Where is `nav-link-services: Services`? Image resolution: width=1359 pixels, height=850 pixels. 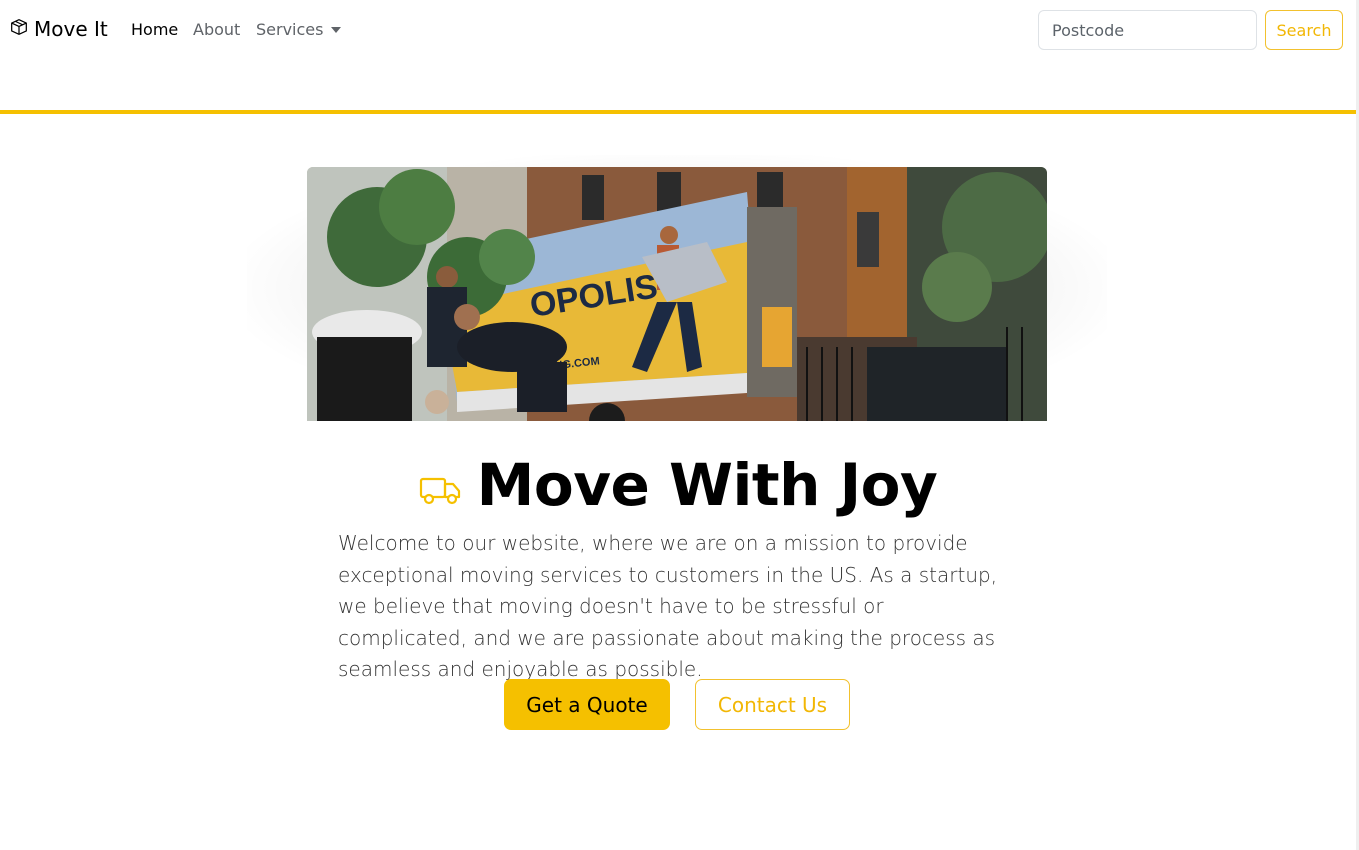
nav-link-services: Services is located at coordinates (299, 29).